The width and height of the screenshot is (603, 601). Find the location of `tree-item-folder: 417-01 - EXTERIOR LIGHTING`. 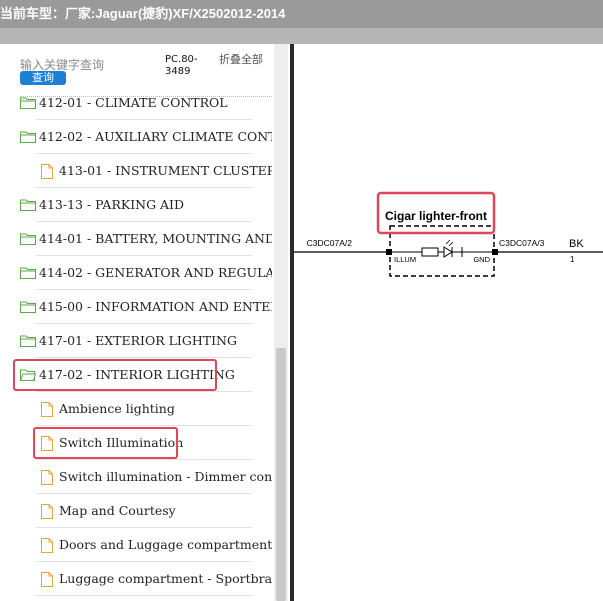

tree-item-folder: 417-01 - EXTERIOR LIGHTING is located at coordinates (136, 341).